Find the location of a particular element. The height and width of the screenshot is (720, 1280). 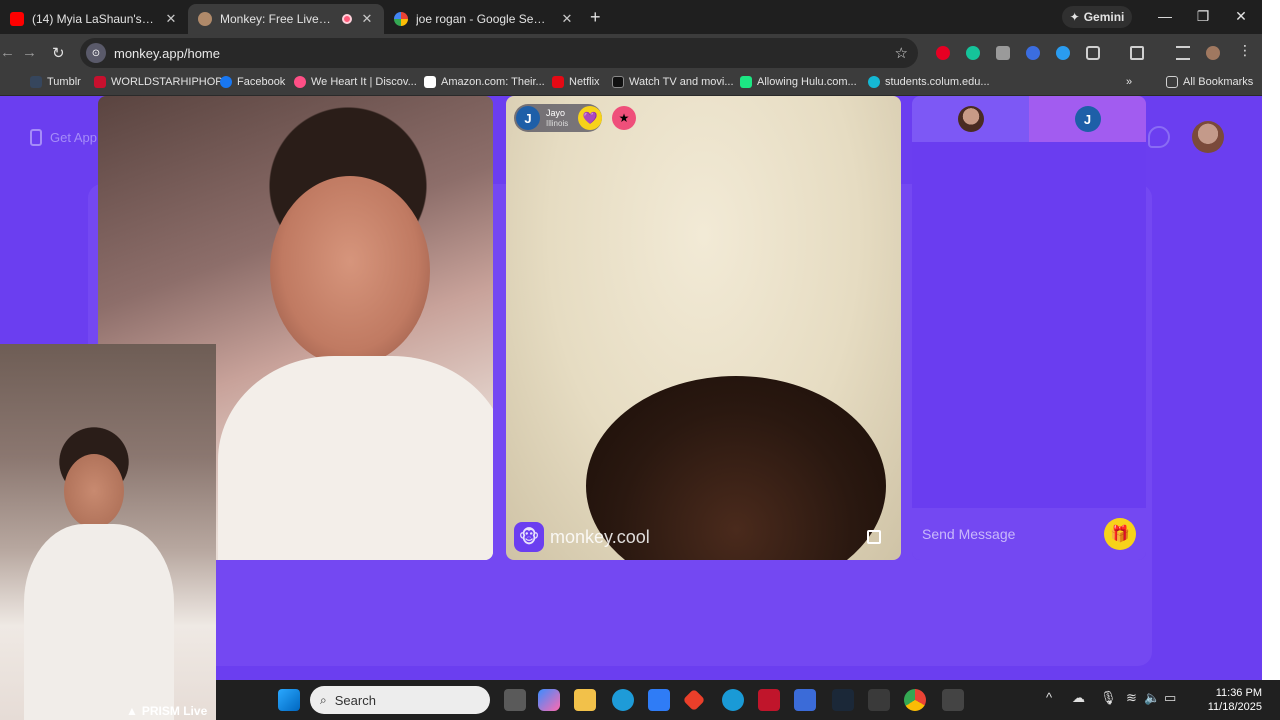

chat-bubble-icon is located at coordinates (1159, 137).